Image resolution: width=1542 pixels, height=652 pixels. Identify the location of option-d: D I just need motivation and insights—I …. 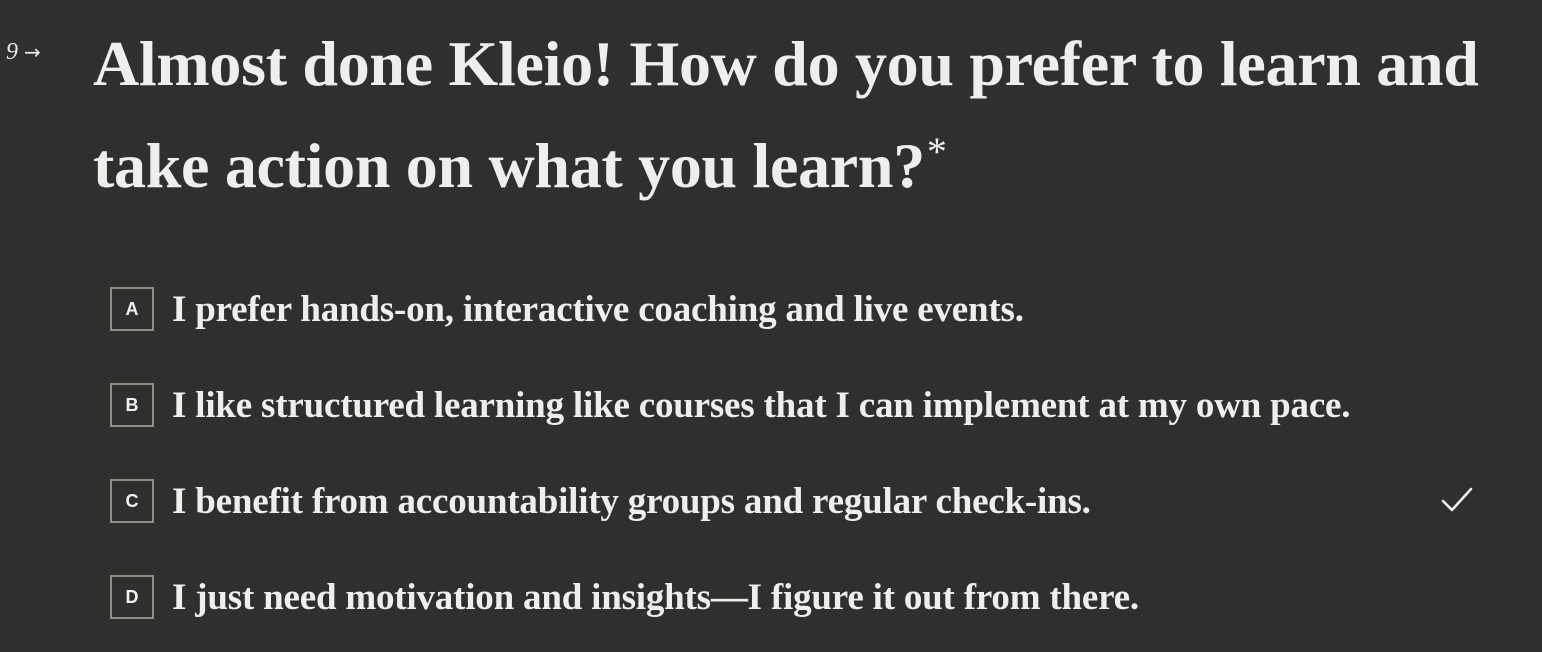
(800, 597).